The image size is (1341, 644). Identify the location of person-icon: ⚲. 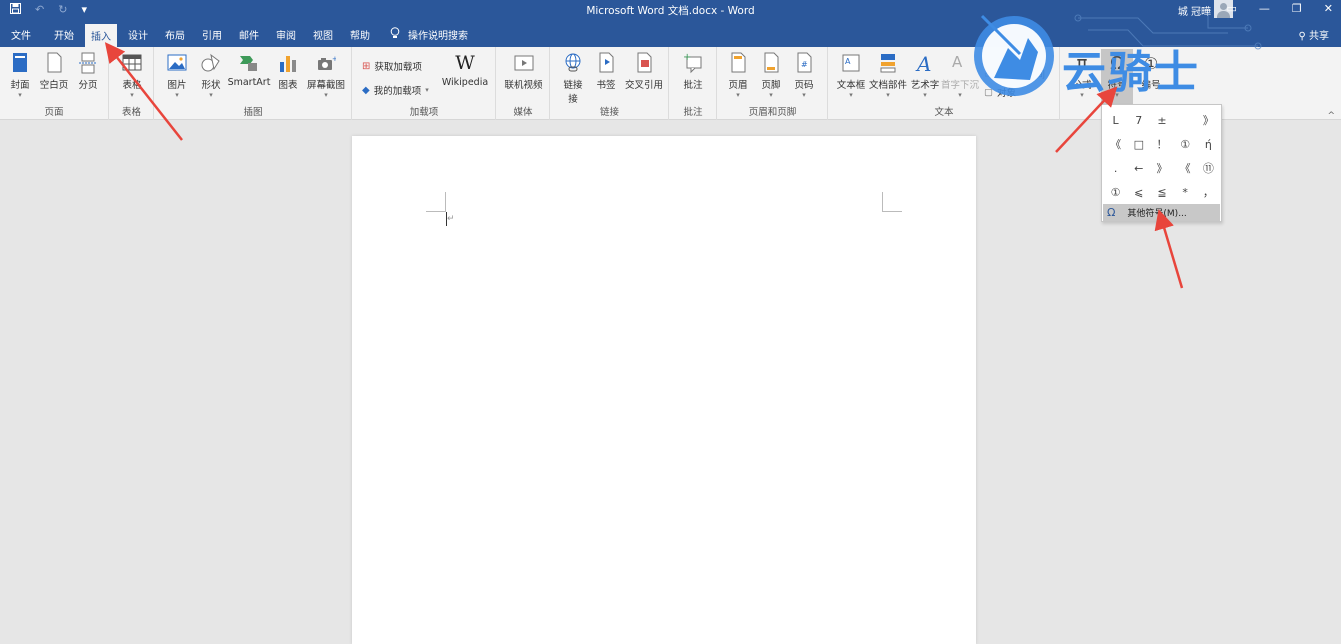
(1302, 36).